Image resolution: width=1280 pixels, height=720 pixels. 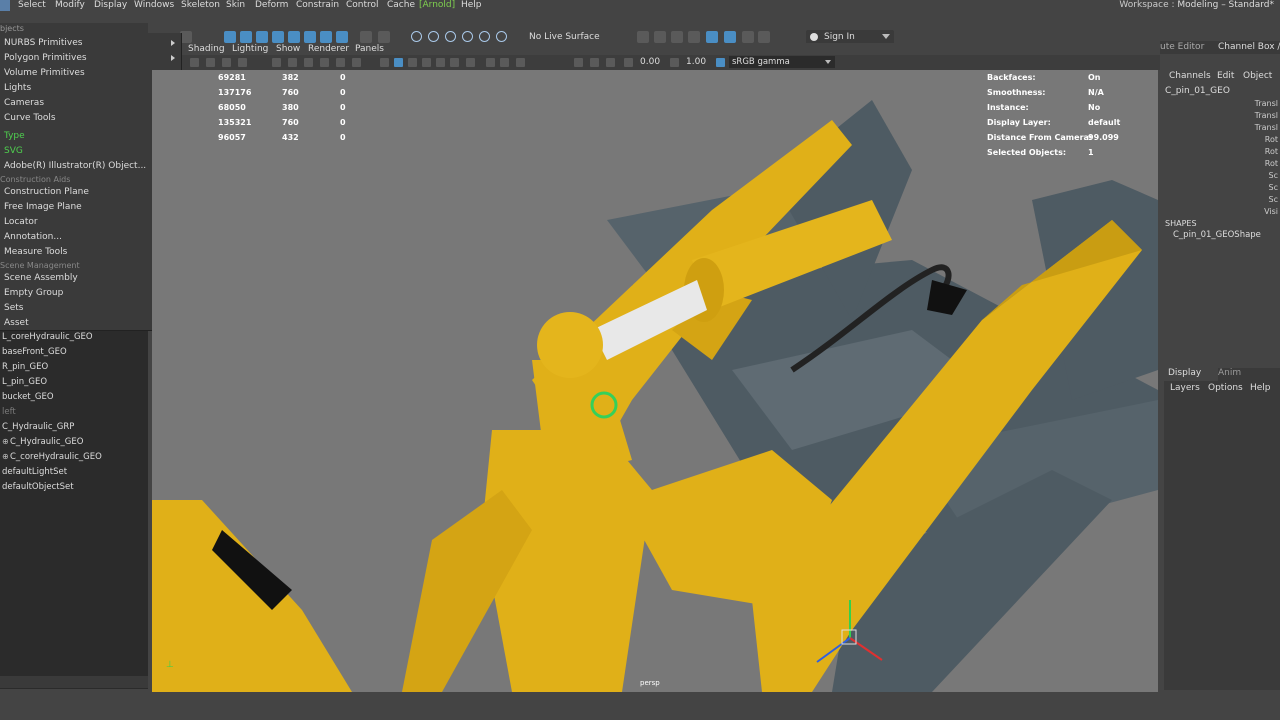 What do you see at coordinates (33, 293) in the screenshot?
I see `menu-item-empty-group: Empty Group` at bounding box center [33, 293].